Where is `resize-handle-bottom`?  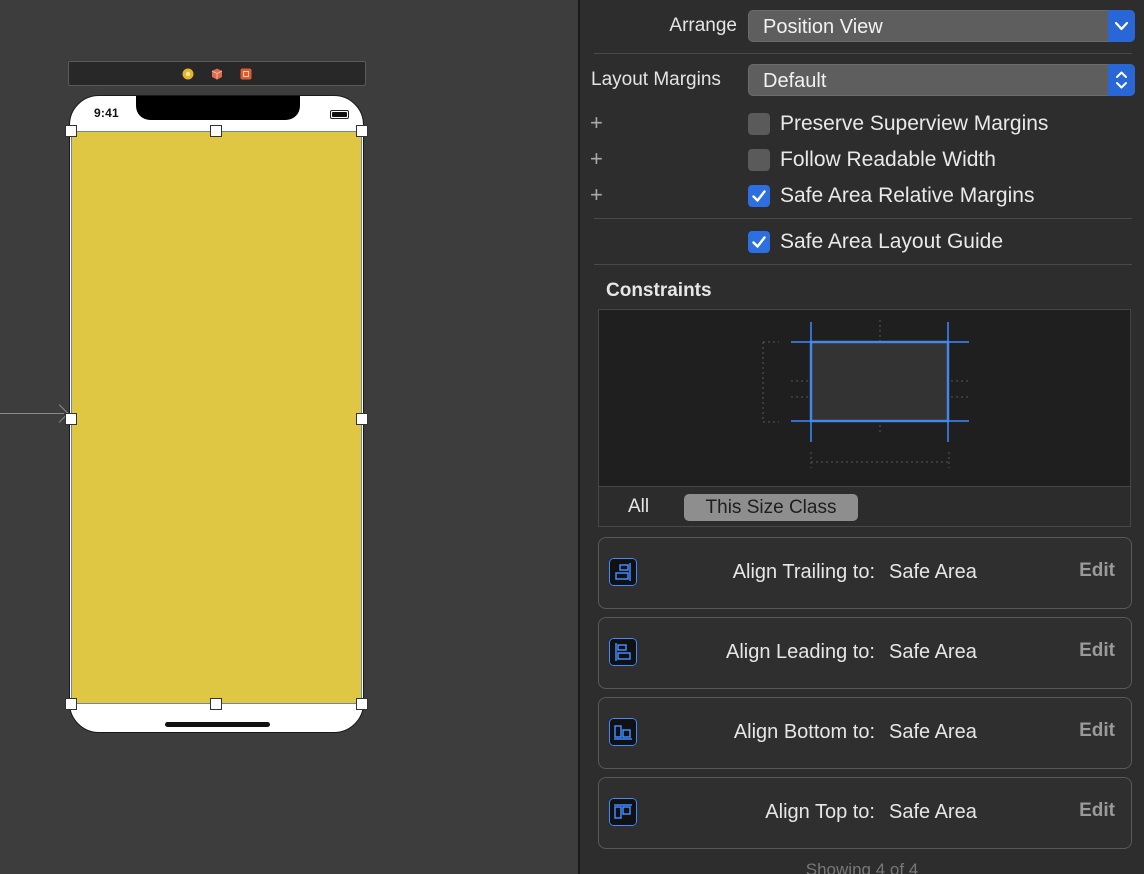 resize-handle-bottom is located at coordinates (216, 704).